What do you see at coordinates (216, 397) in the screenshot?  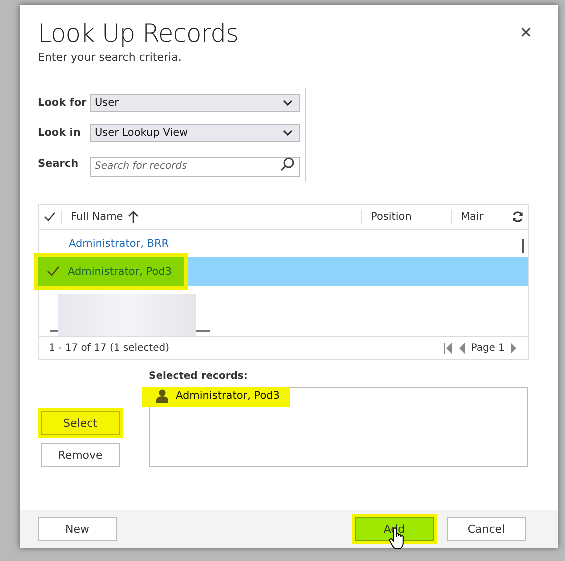 I see `selected-record-item: Administrator, Pod3` at bounding box center [216, 397].